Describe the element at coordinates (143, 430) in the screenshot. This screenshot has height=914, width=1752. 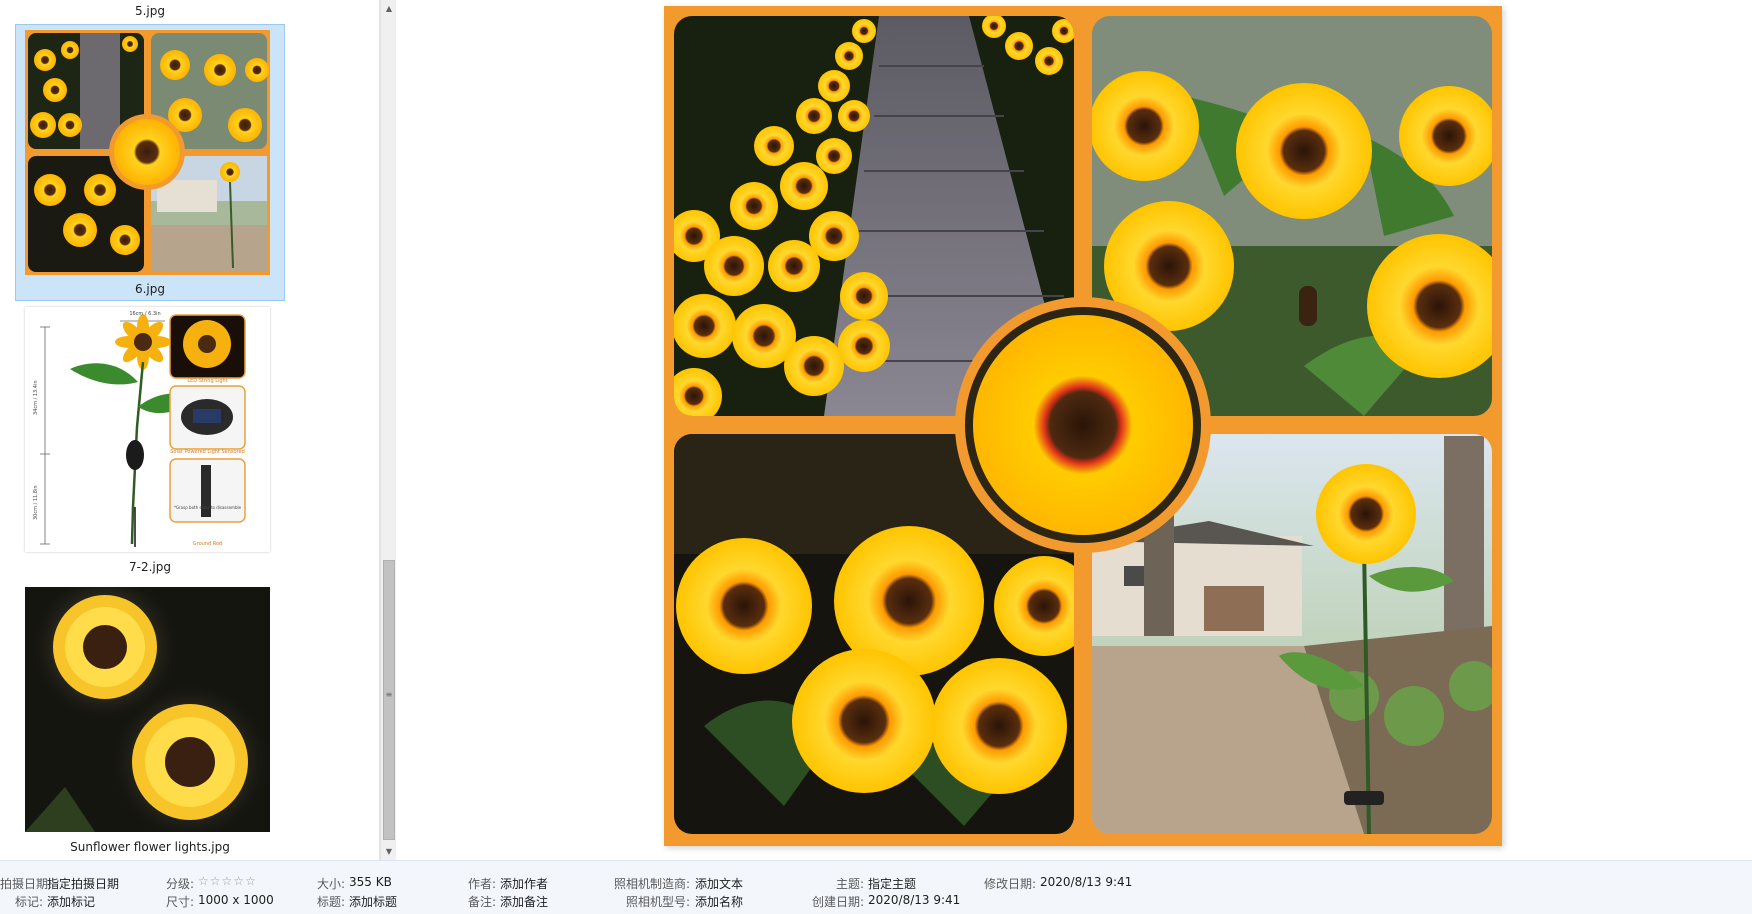
I see `thumbnail-7-2-image` at that location.